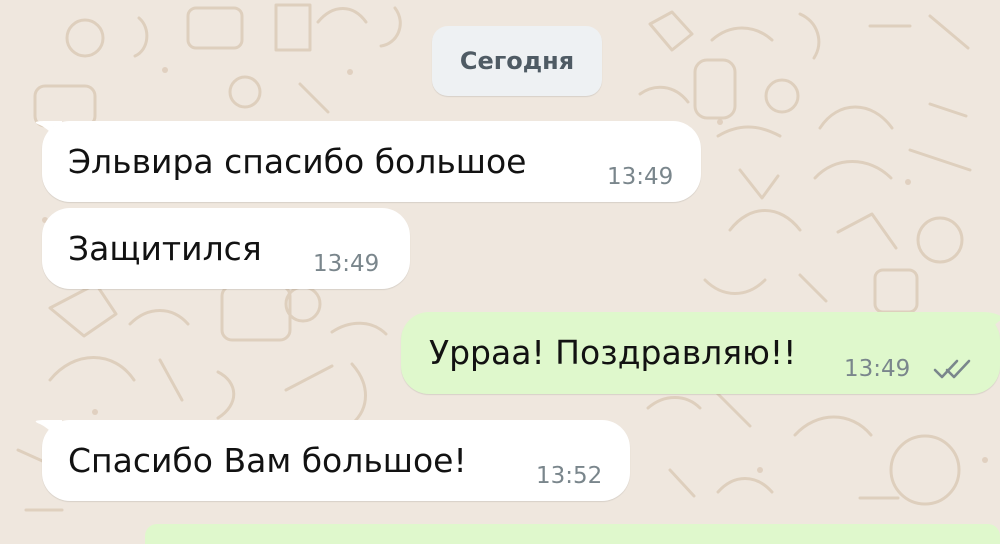 This screenshot has height=544, width=1000. What do you see at coordinates (613, 352) in the screenshot?
I see `message-text: Урраа! Поздравляю!!` at bounding box center [613, 352].